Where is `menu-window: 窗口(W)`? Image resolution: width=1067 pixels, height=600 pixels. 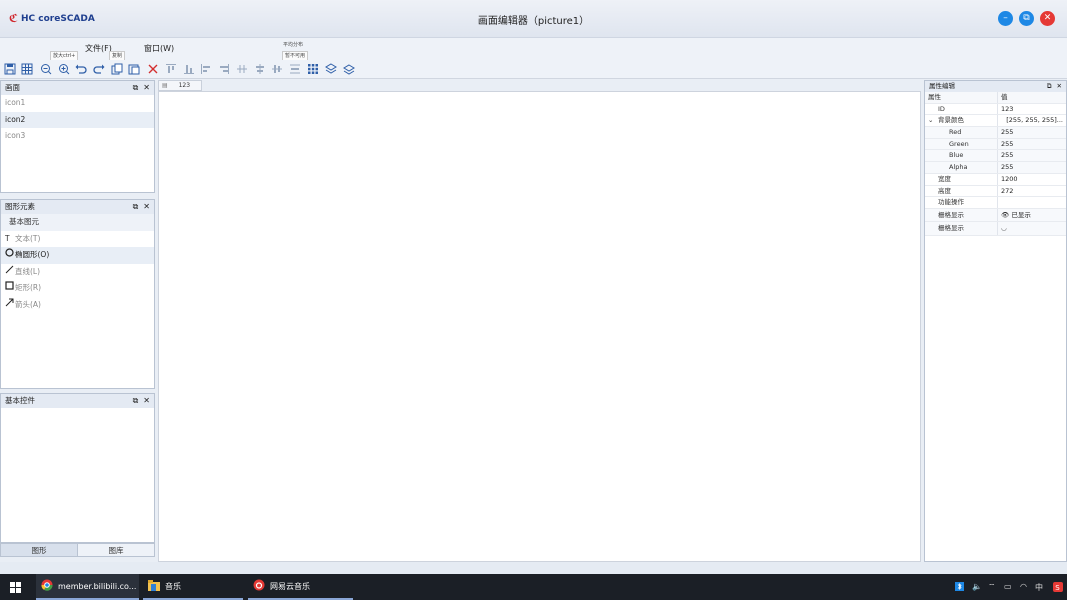
menu-window: 窗口(W) is located at coordinates (159, 48).